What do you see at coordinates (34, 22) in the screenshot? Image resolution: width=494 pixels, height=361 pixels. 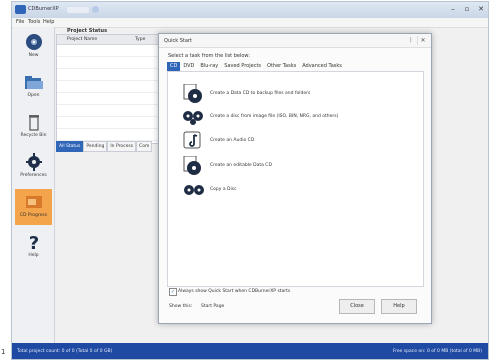 I see `menu-tools: Tools` at bounding box center [34, 22].